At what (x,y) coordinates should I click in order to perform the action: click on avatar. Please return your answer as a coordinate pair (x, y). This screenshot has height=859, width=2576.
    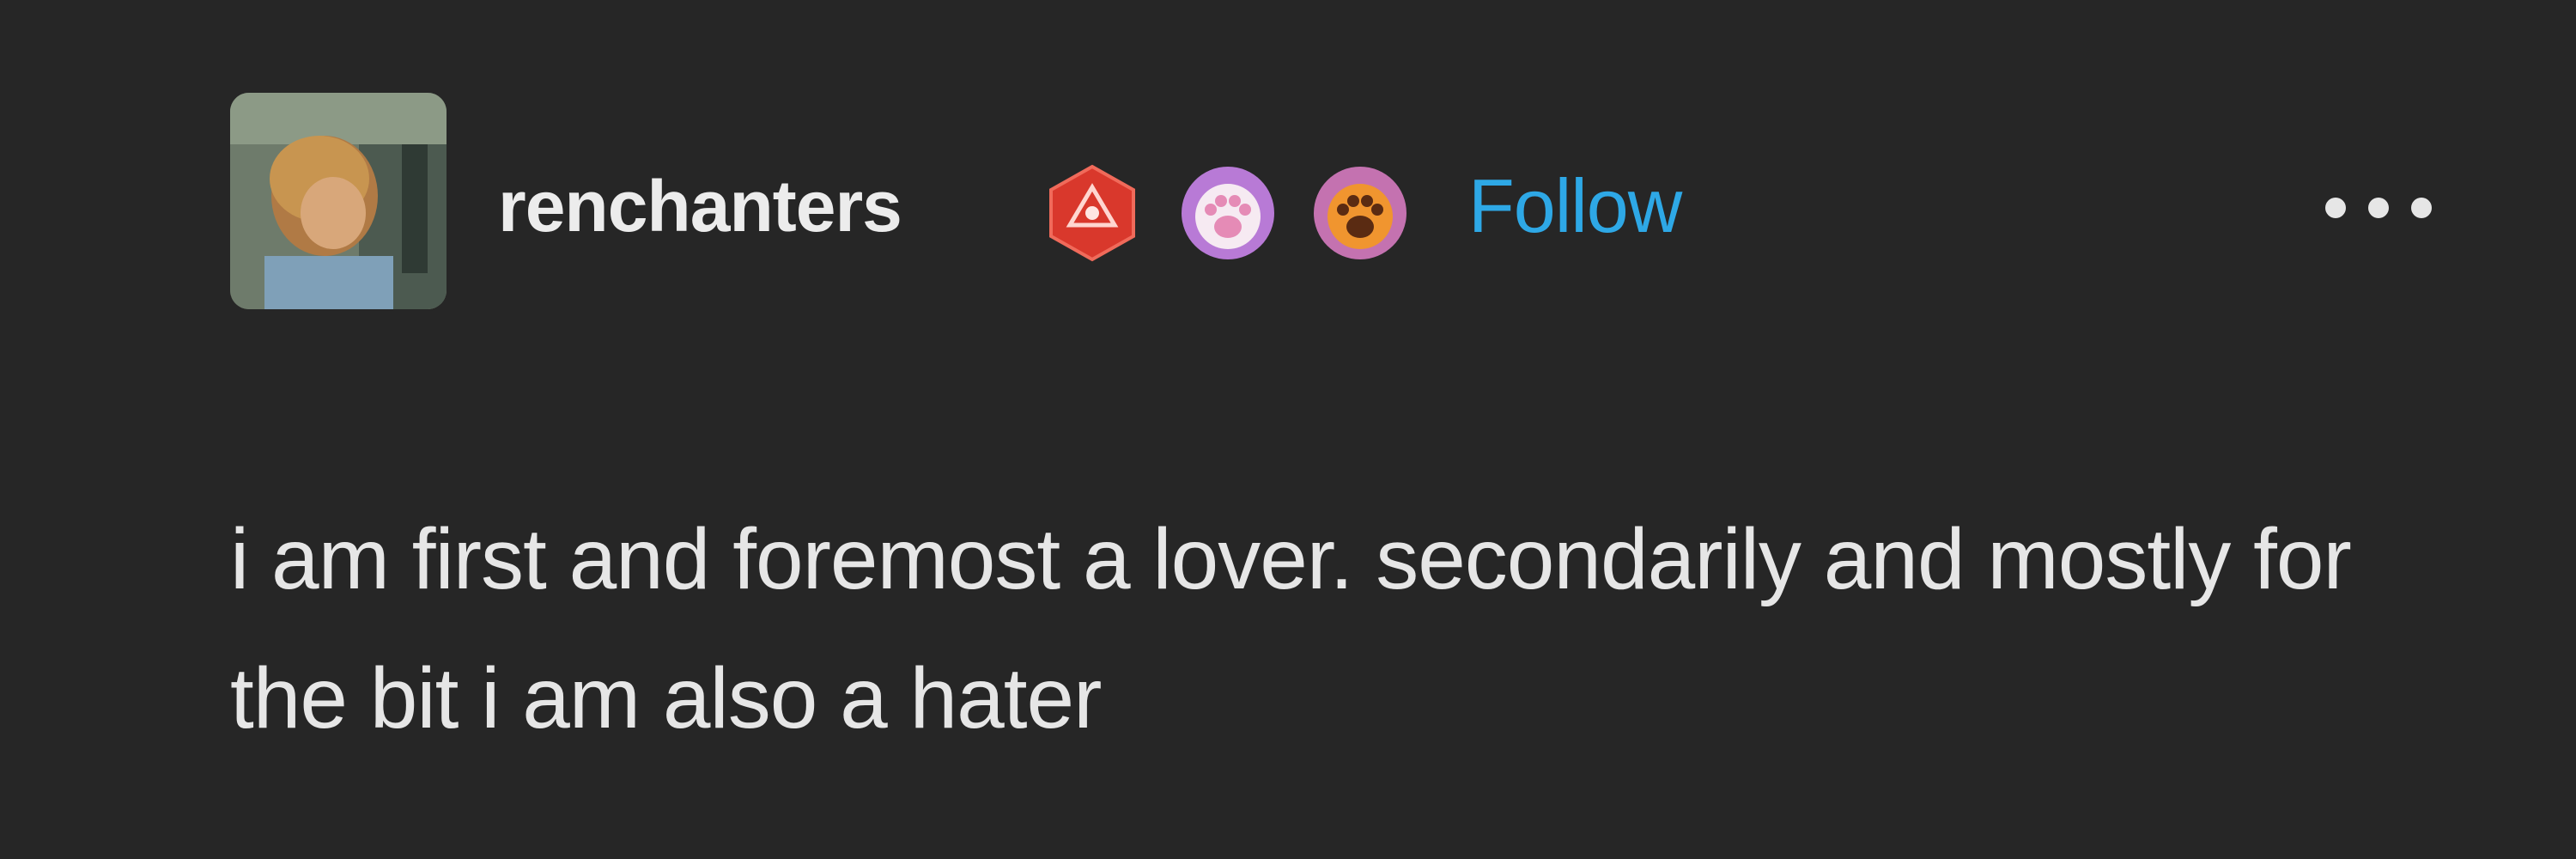
    Looking at the image, I should click on (338, 201).